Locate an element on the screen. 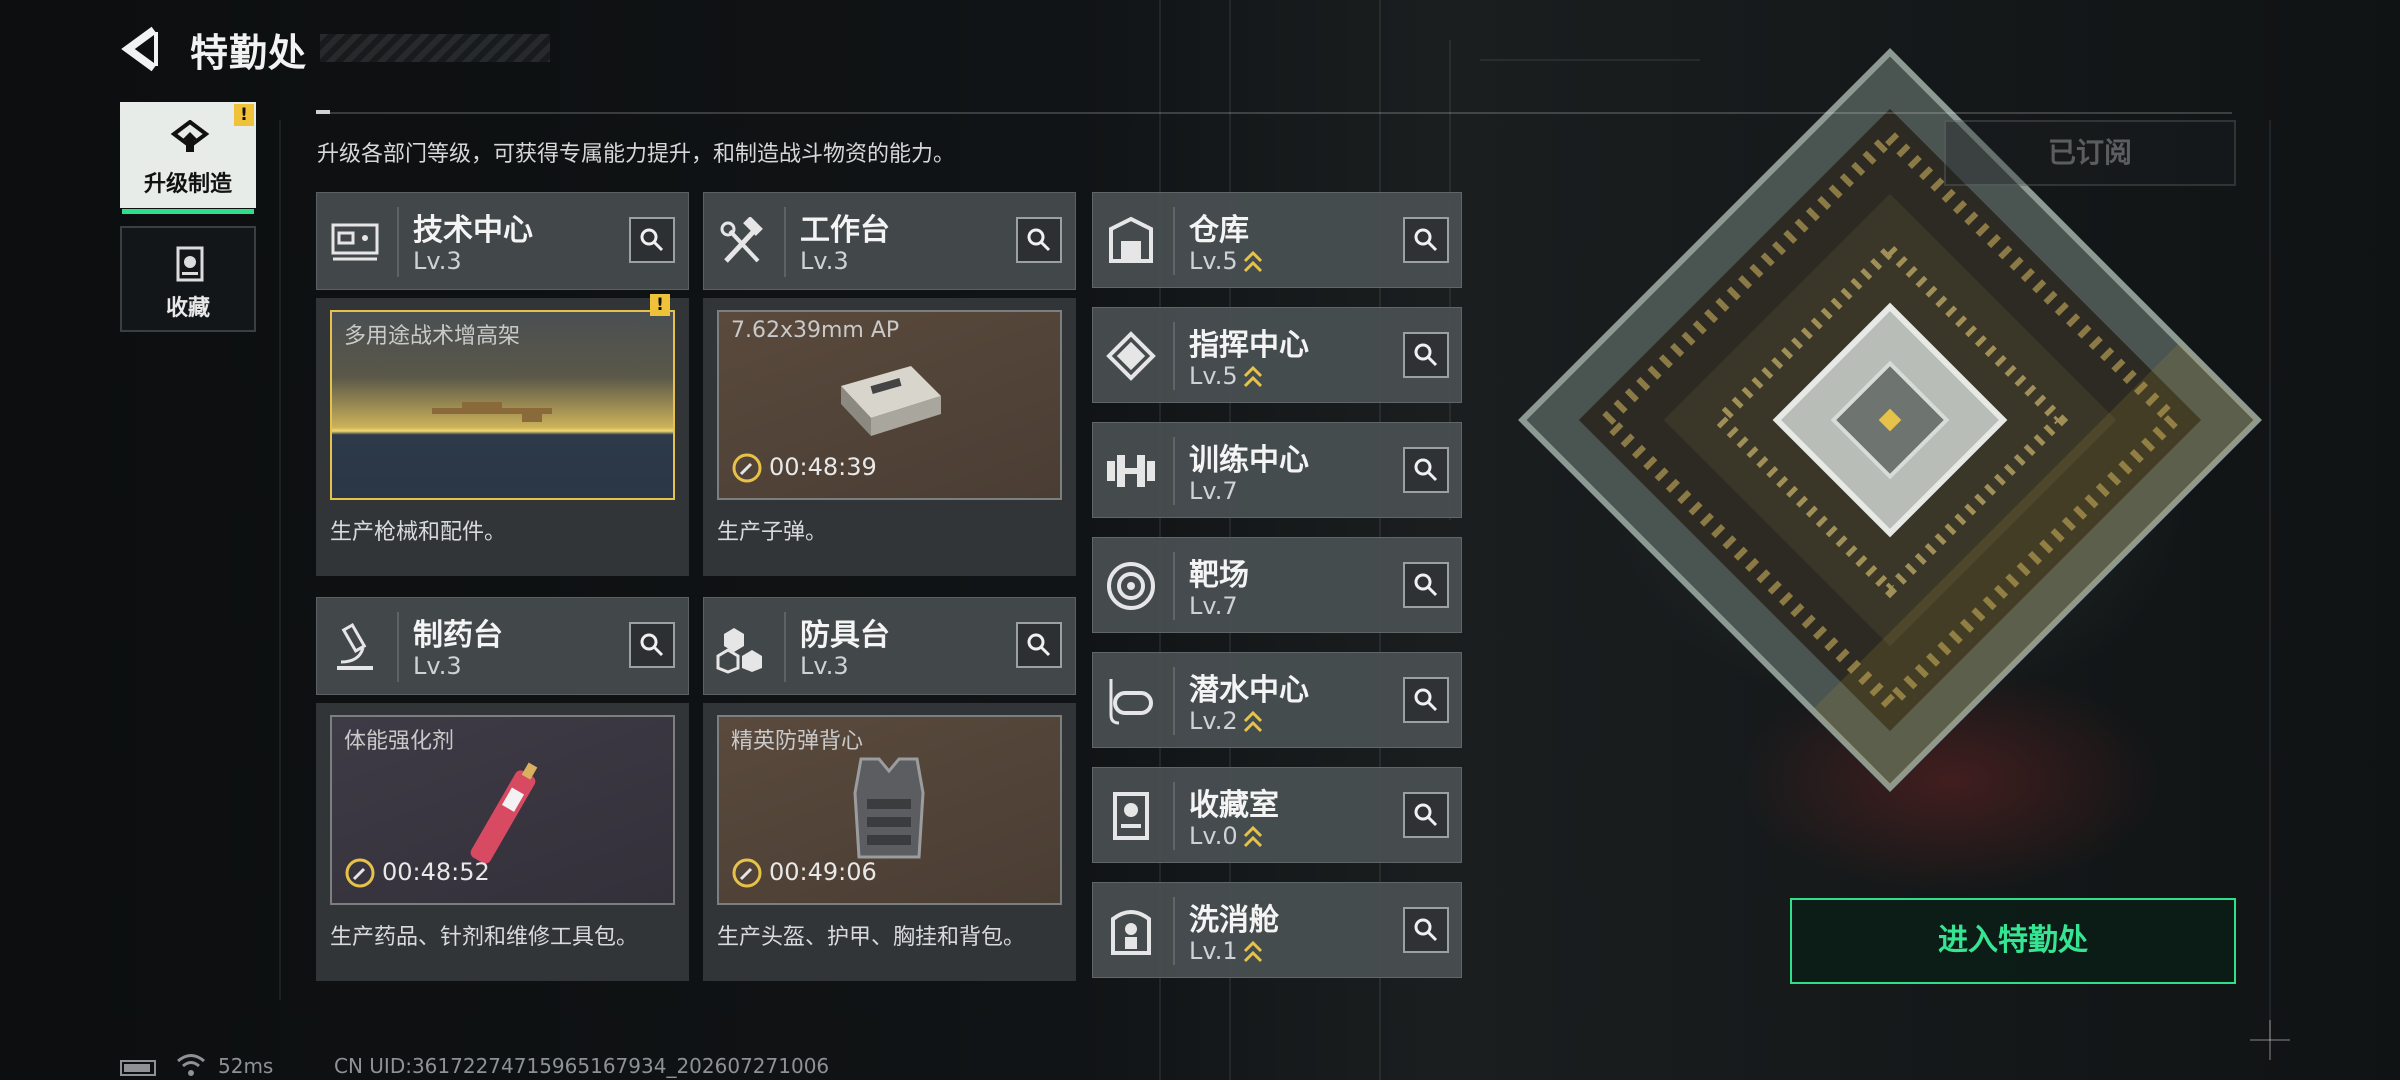 This screenshot has width=2400, height=1080. card-header: 技术中心 Lv.3 is located at coordinates (502, 241).